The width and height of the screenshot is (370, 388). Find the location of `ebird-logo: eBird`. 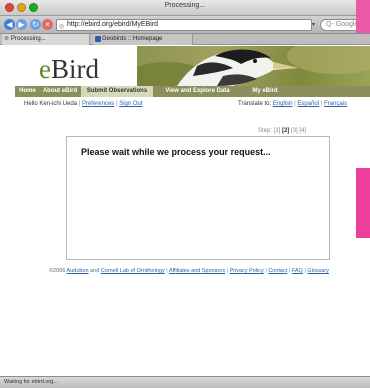

ebird-logo: eBird is located at coordinates (69, 69).